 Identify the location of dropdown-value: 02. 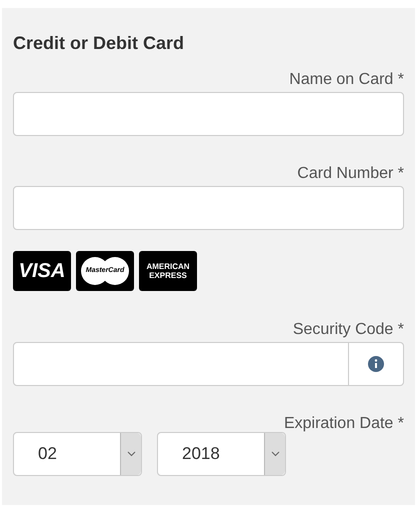
(47, 454).